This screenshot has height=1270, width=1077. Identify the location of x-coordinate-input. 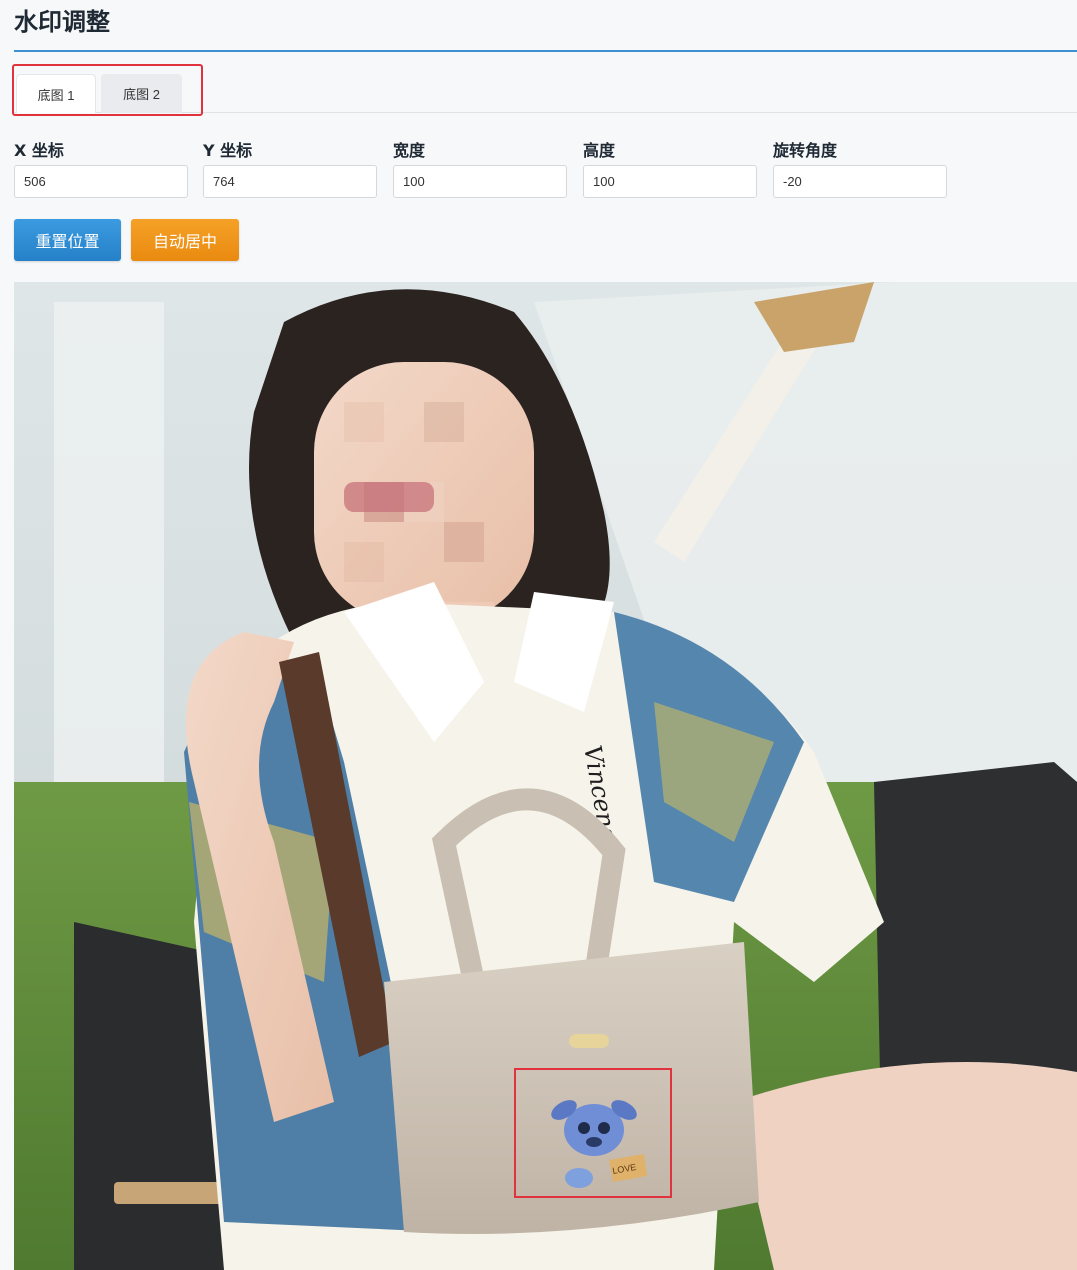
(101, 181).